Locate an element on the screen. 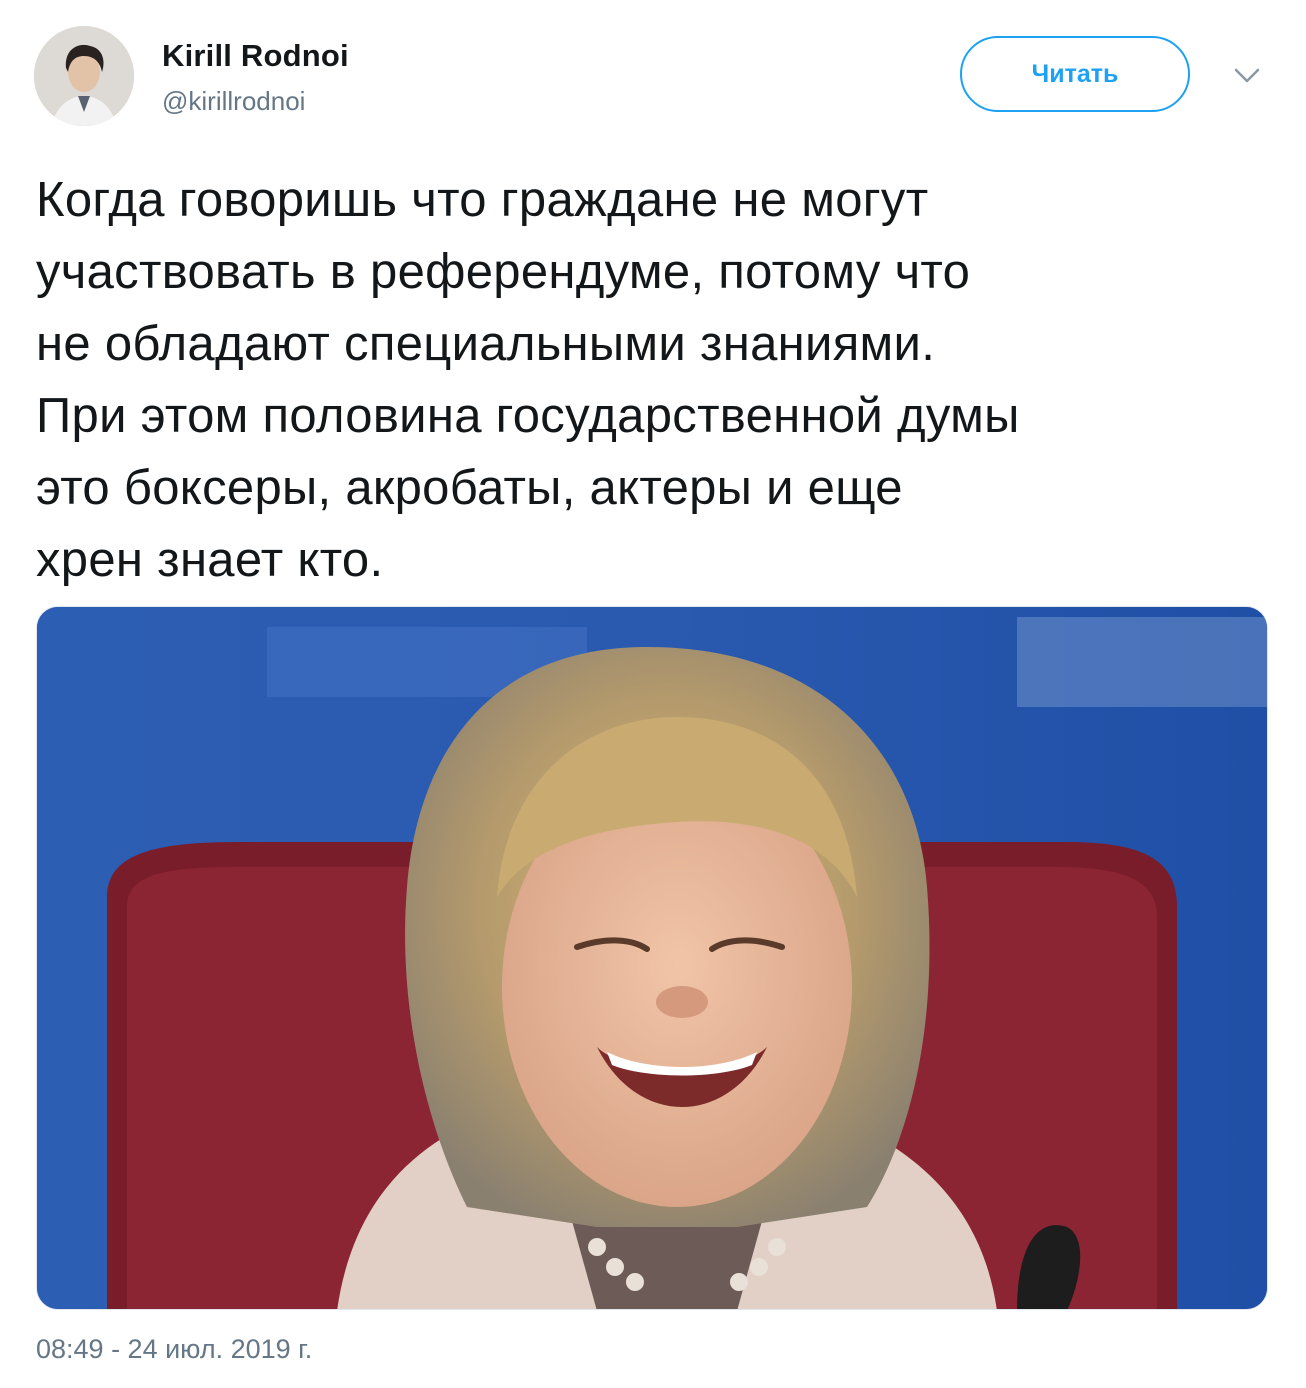 This screenshot has height=1388, width=1306. chevron-down-icon is located at coordinates (1247, 76).